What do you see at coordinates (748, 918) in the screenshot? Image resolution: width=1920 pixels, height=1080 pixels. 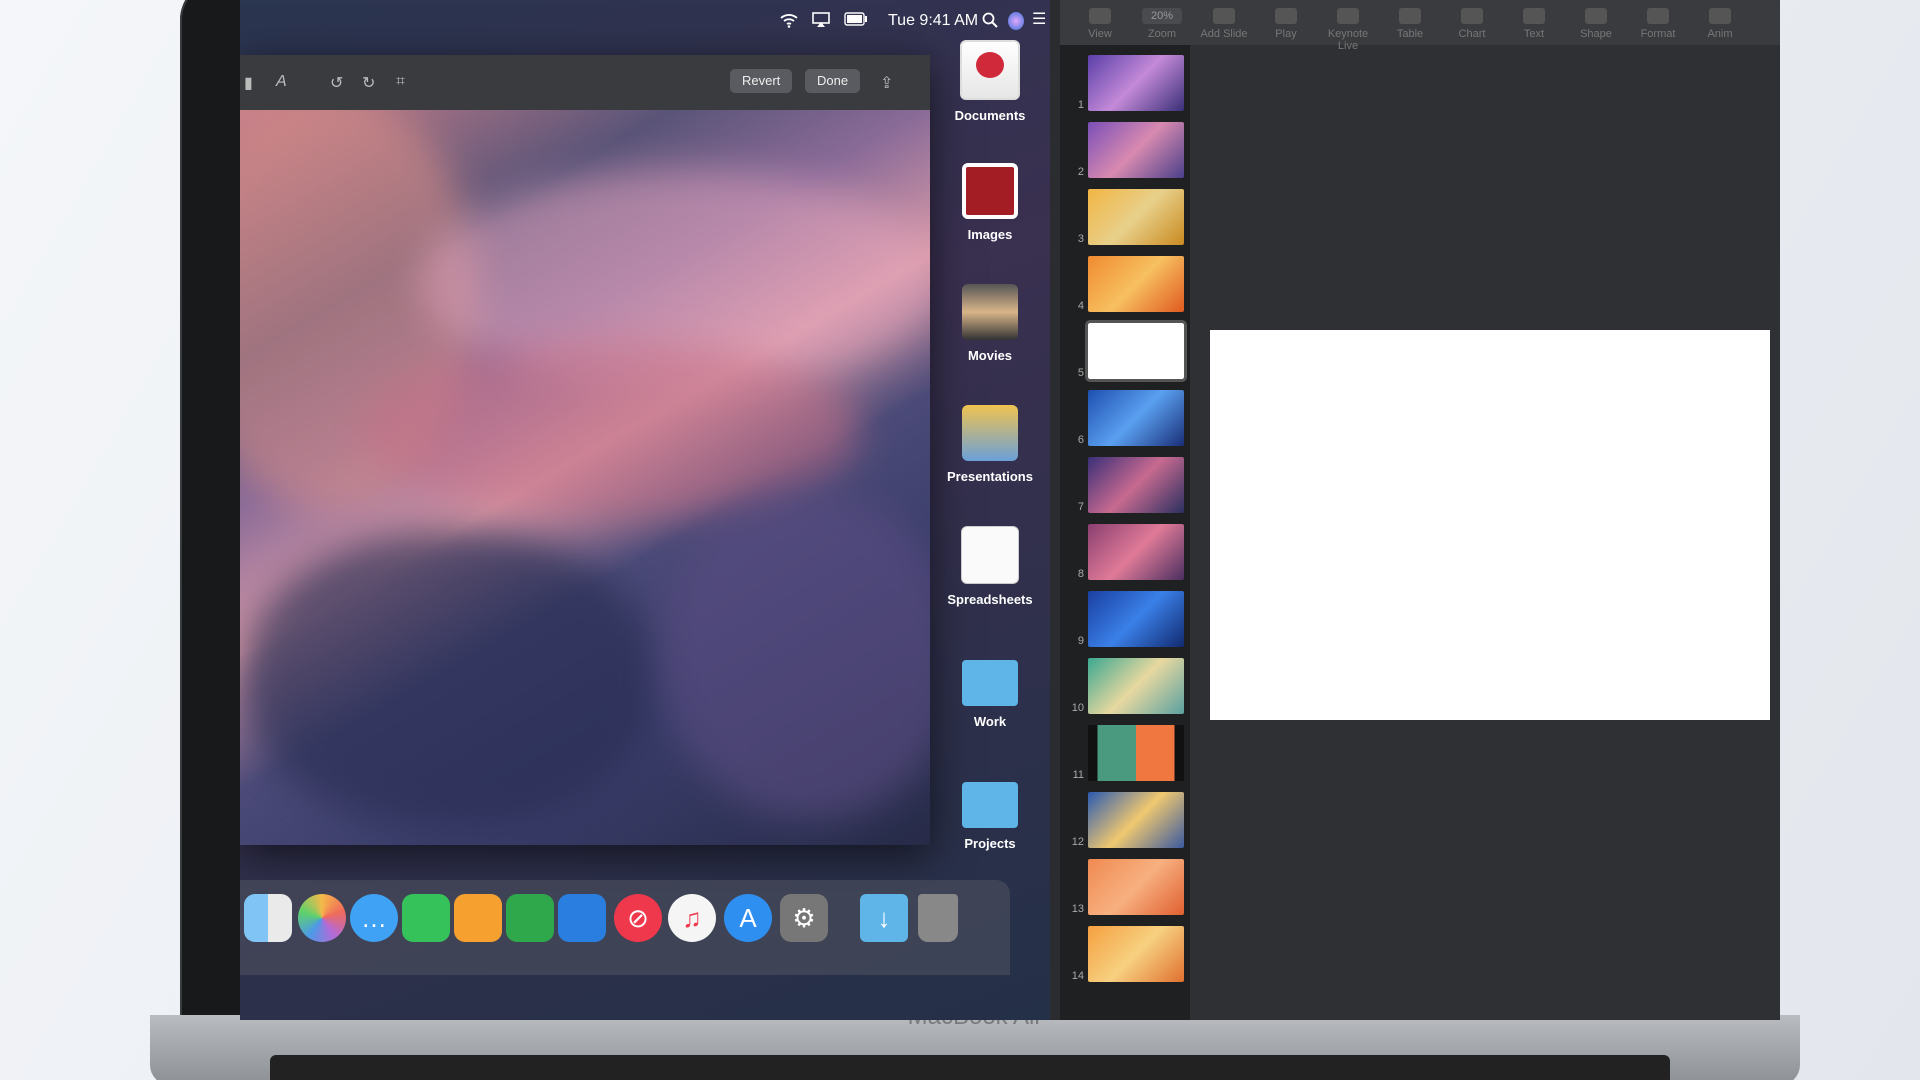 I see `app-store-icon: A` at bounding box center [748, 918].